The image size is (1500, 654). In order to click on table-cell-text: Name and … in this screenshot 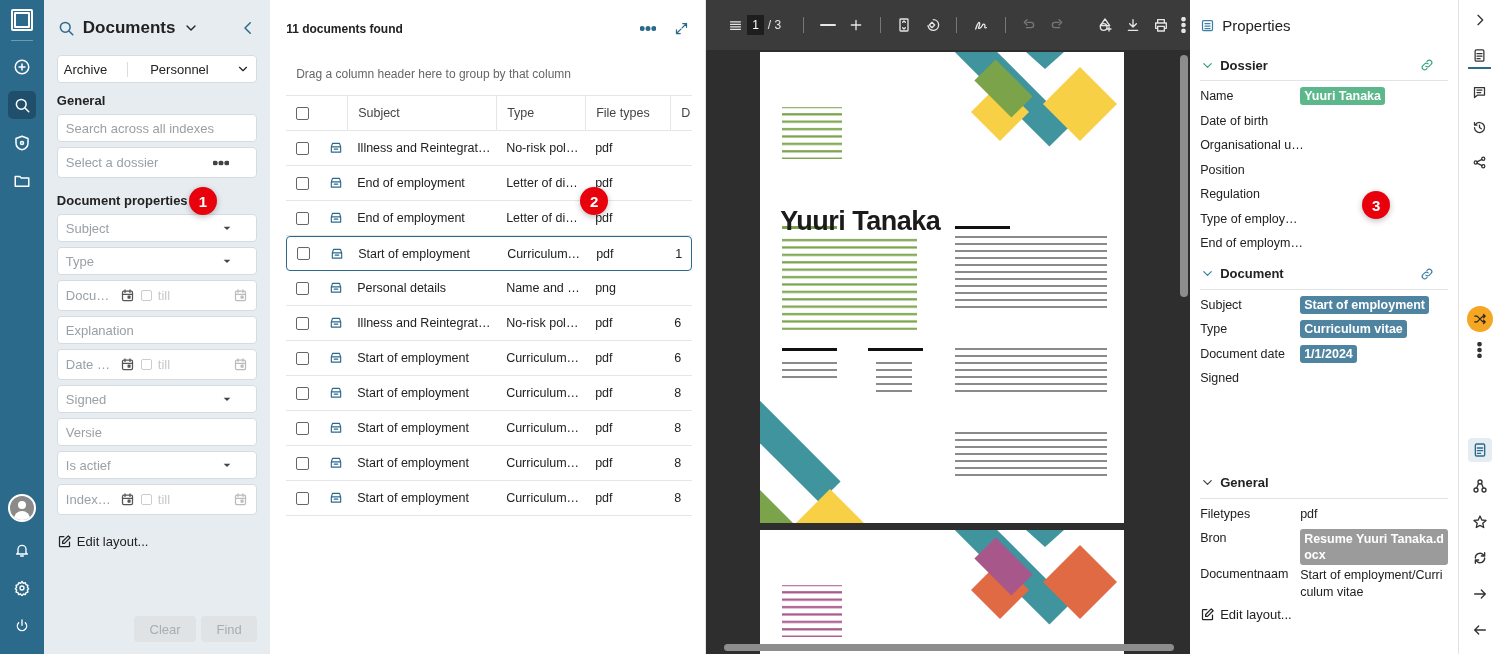, I will do `click(543, 288)`.